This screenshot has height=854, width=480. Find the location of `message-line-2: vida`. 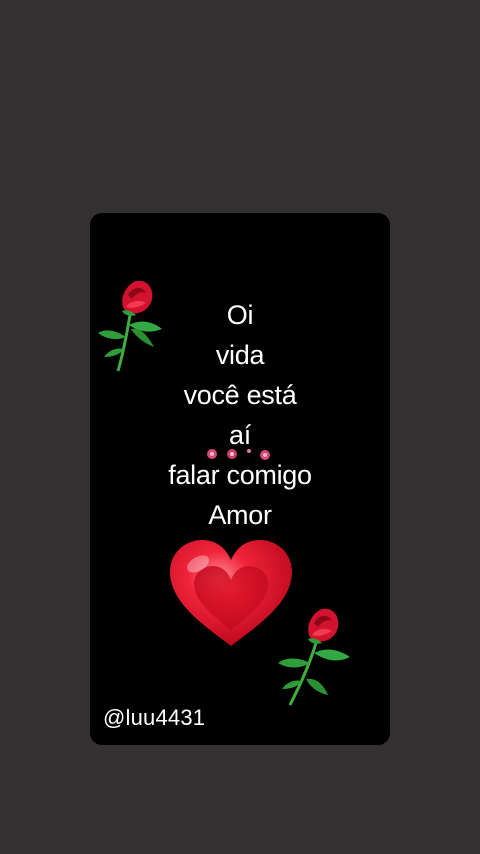

message-line-2: vida is located at coordinates (240, 355).